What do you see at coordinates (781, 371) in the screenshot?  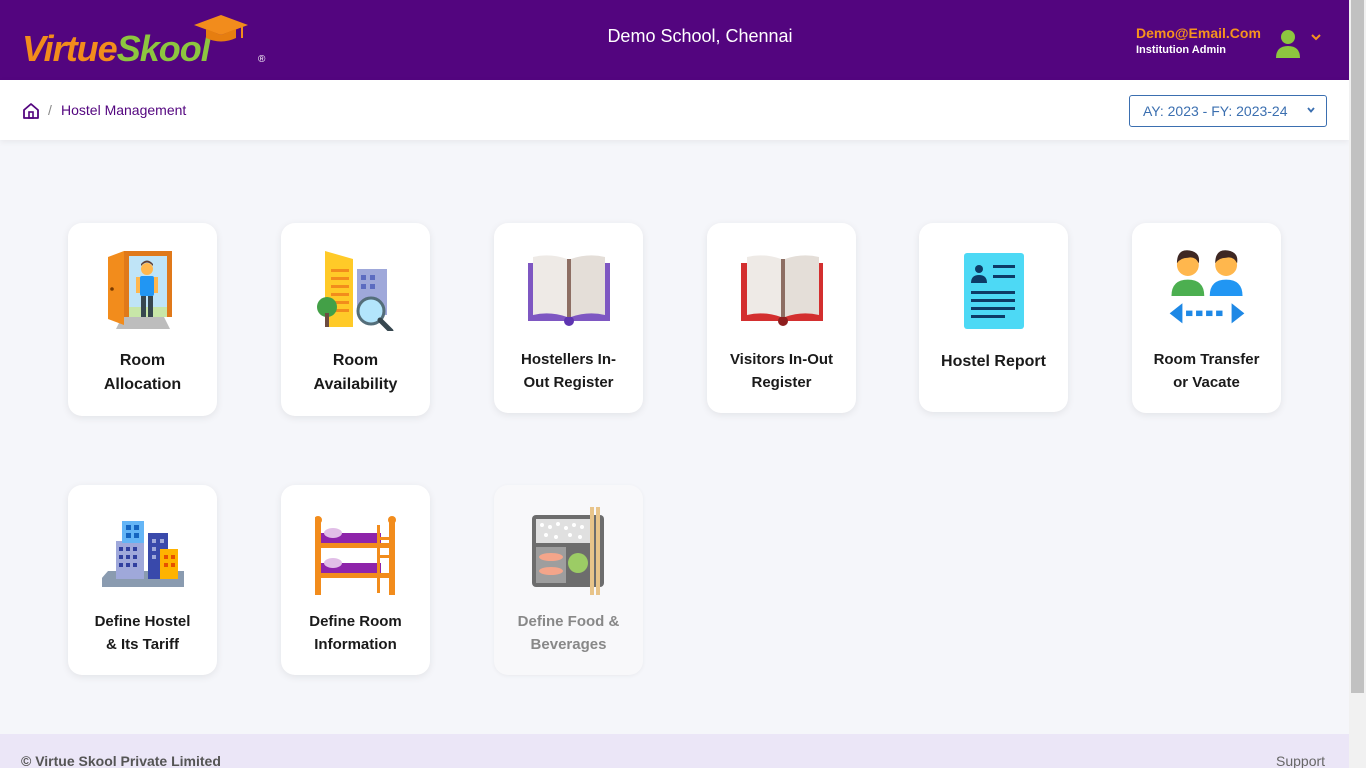 I see `tile-label: Visitors In-Out Register` at bounding box center [781, 371].